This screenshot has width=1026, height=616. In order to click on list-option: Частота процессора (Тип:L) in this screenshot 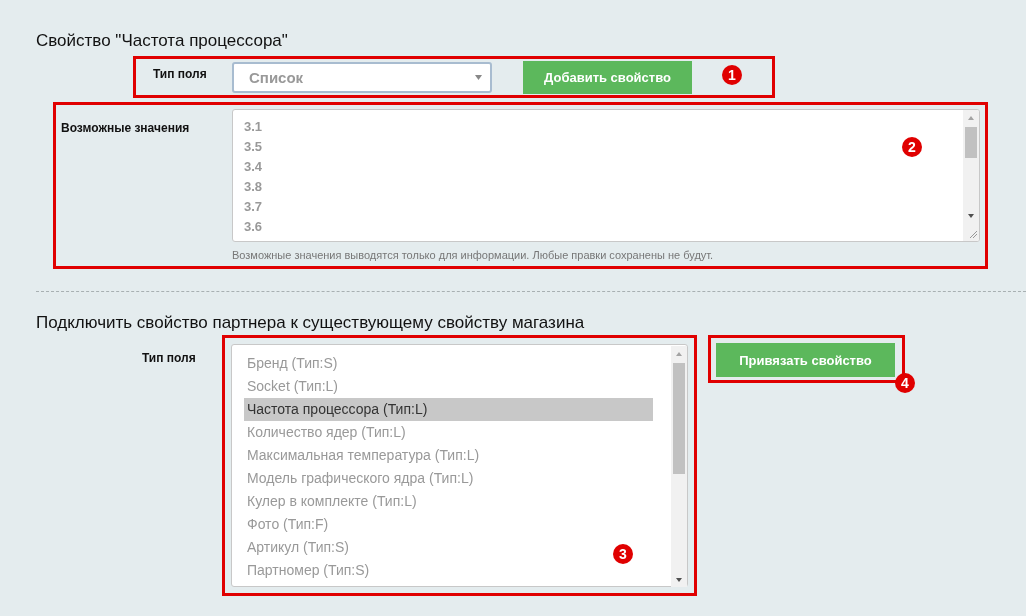, I will do `click(448, 409)`.